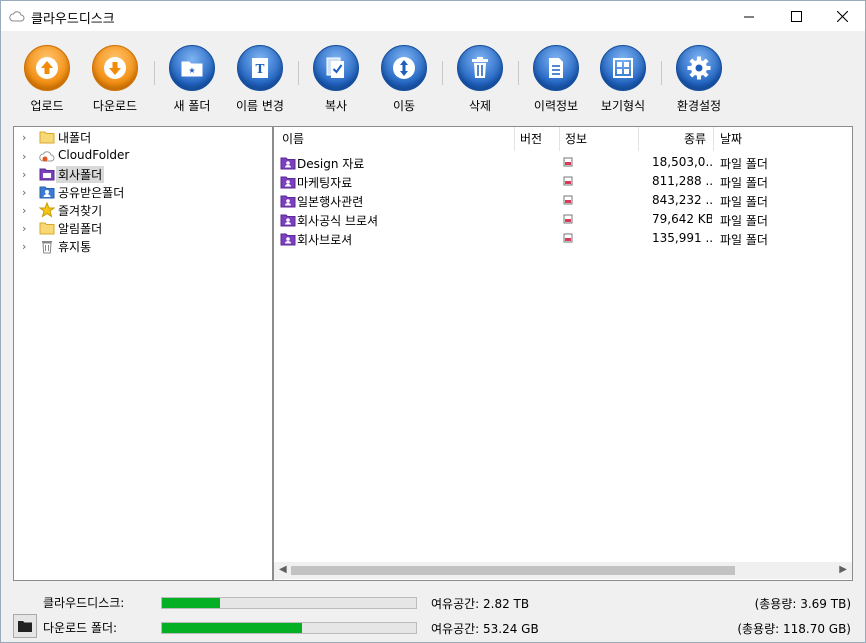 The width and height of the screenshot is (866, 643). What do you see at coordinates (115, 68) in the screenshot?
I see `download-icon` at bounding box center [115, 68].